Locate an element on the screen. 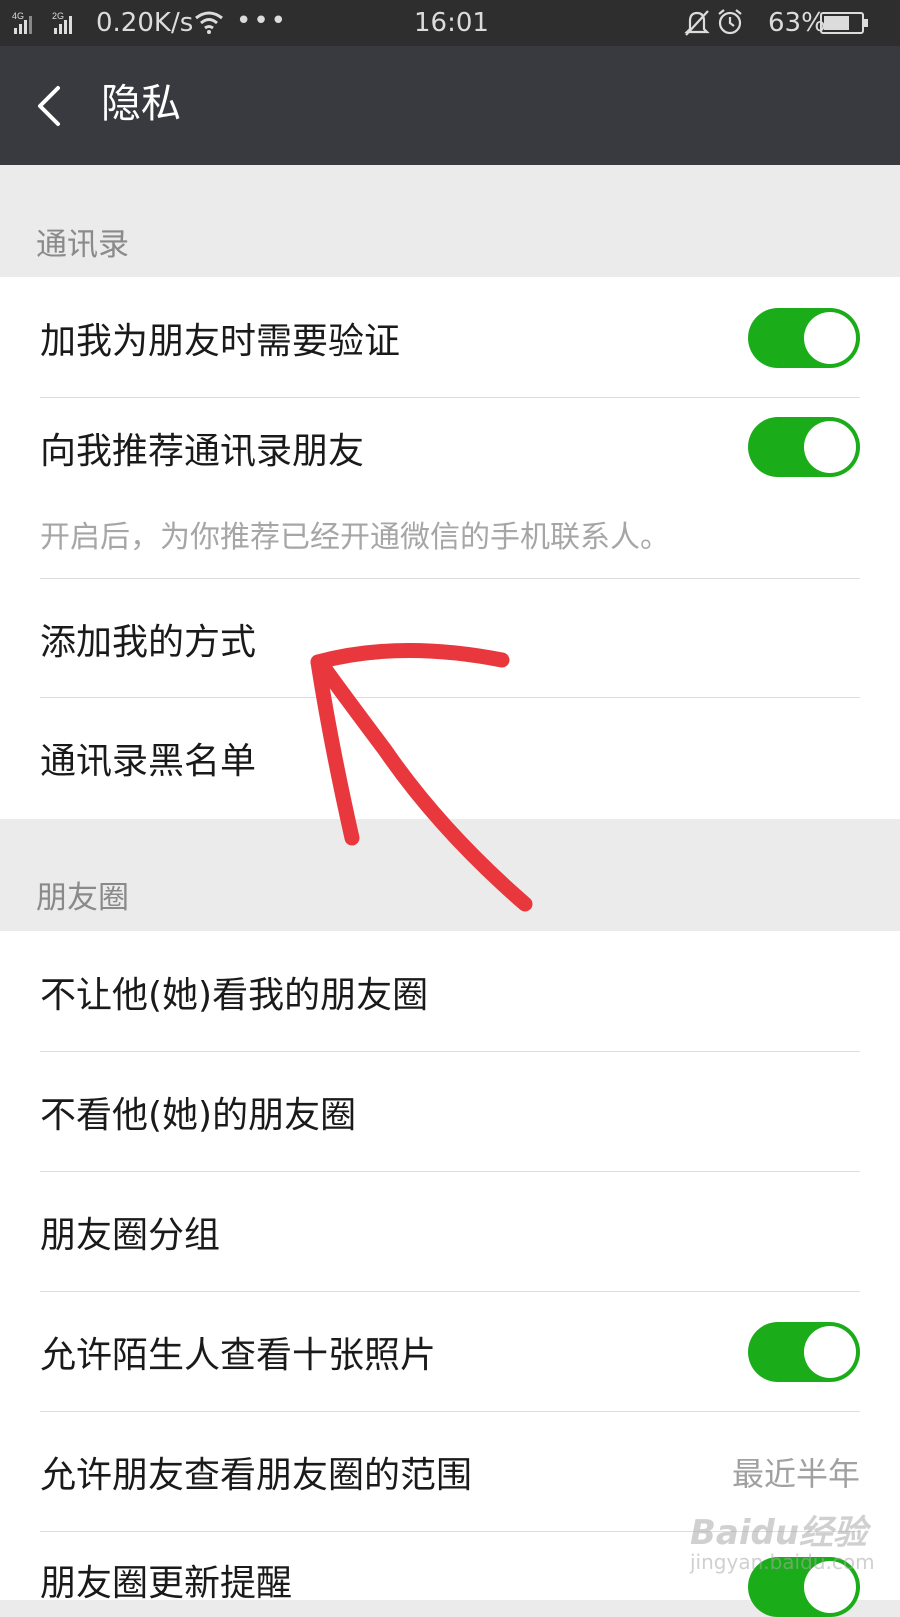 The image size is (900, 1617). verify-toggle is located at coordinates (804, 338).